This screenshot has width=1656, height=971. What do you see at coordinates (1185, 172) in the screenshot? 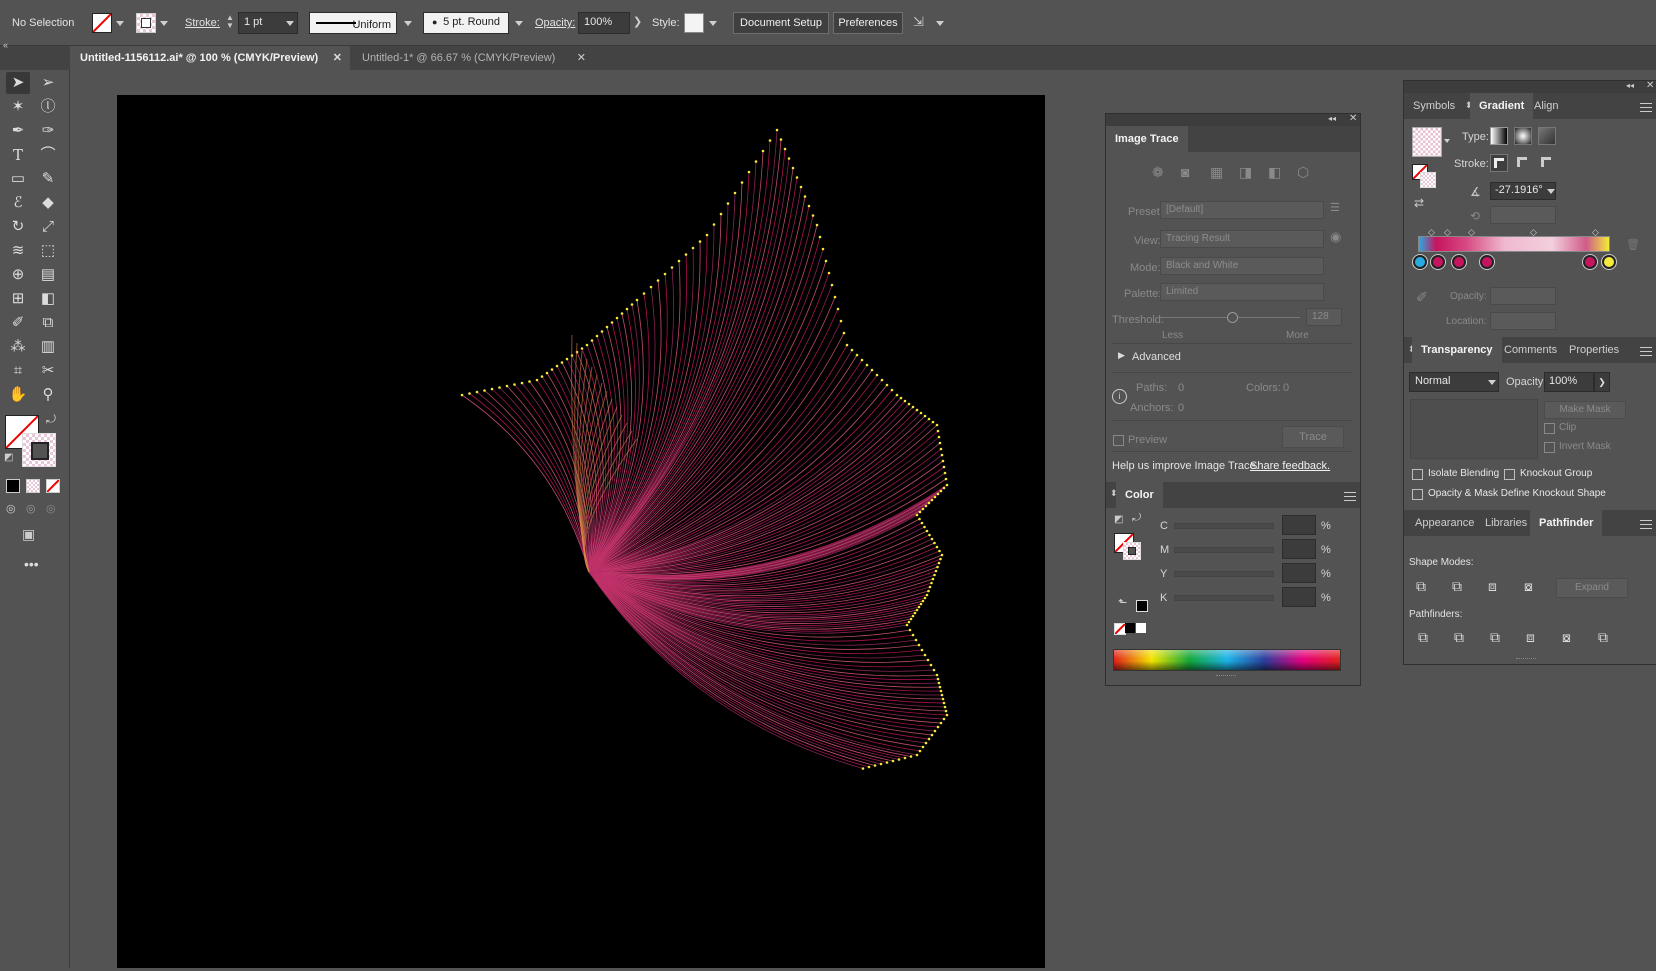
I see `high-color-icon: ◙` at bounding box center [1185, 172].